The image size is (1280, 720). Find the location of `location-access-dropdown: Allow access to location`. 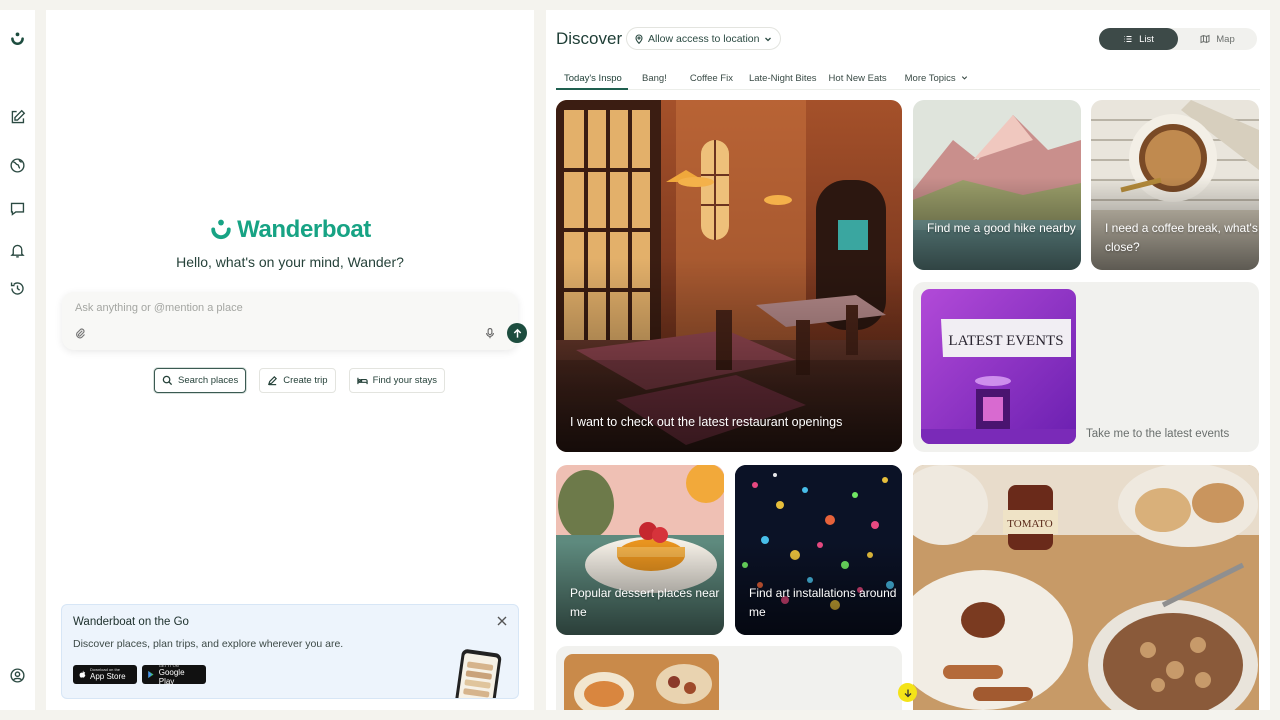

location-access-dropdown: Allow access to location is located at coordinates (704, 38).